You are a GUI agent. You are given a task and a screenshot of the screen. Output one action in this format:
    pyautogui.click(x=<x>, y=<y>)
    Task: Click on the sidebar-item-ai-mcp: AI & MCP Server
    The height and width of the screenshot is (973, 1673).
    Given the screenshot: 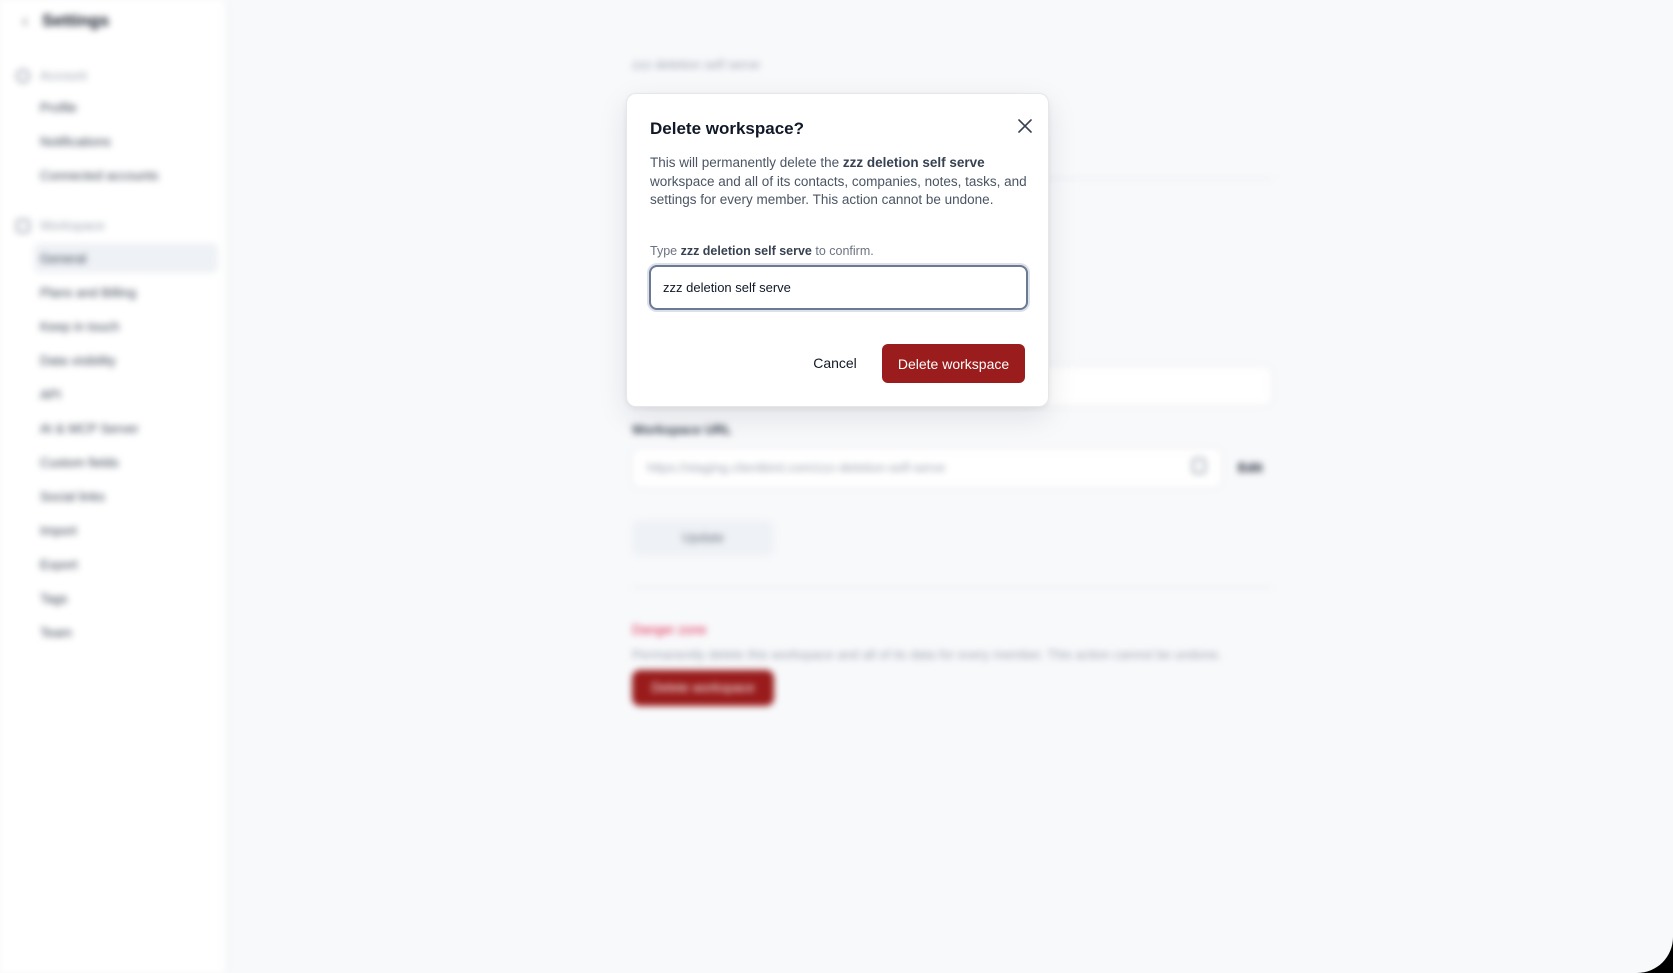 What is the action you would take?
    pyautogui.click(x=89, y=428)
    